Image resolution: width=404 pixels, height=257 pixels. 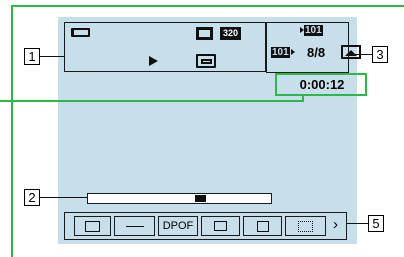 What do you see at coordinates (360, 54) in the screenshot?
I see `callout-3-line` at bounding box center [360, 54].